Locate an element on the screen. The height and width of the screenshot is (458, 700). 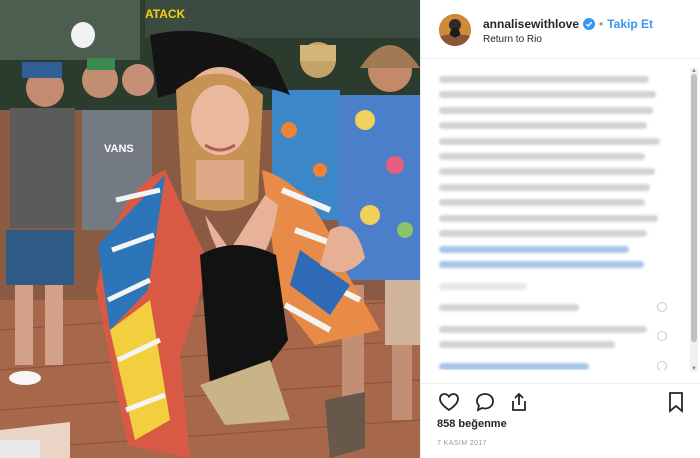
avatar is located at coordinates (455, 30).